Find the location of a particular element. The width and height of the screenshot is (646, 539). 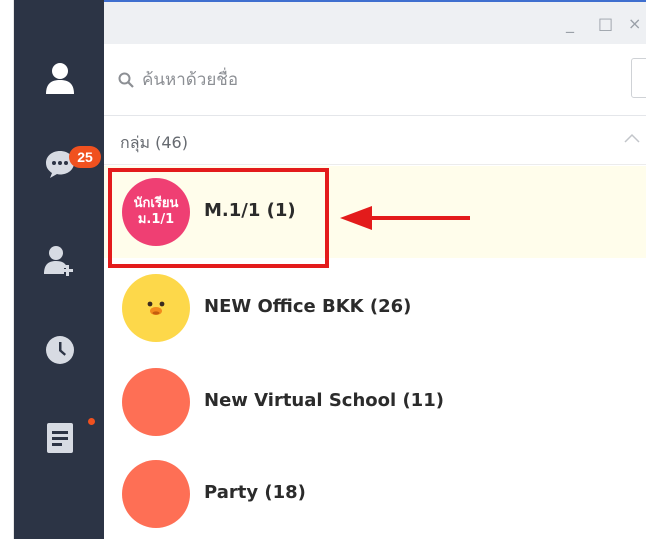

sidebar: 25 is located at coordinates (59, 269).